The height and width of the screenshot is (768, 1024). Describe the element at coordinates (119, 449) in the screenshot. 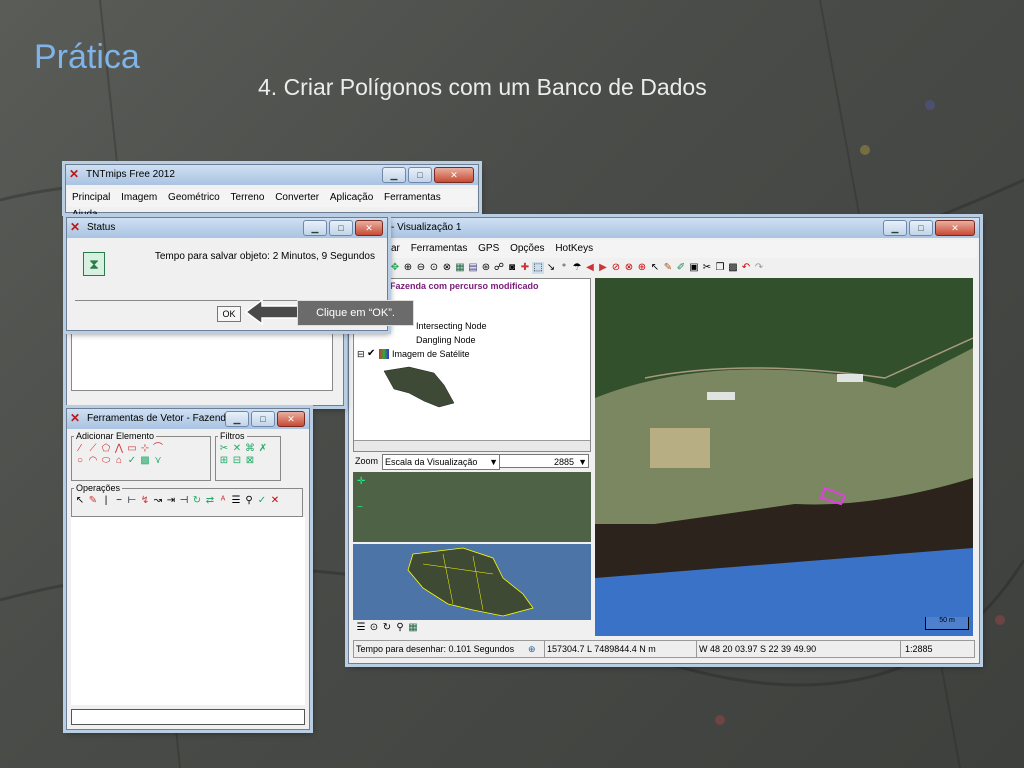

I see `add-region-icon: ⋀` at that location.